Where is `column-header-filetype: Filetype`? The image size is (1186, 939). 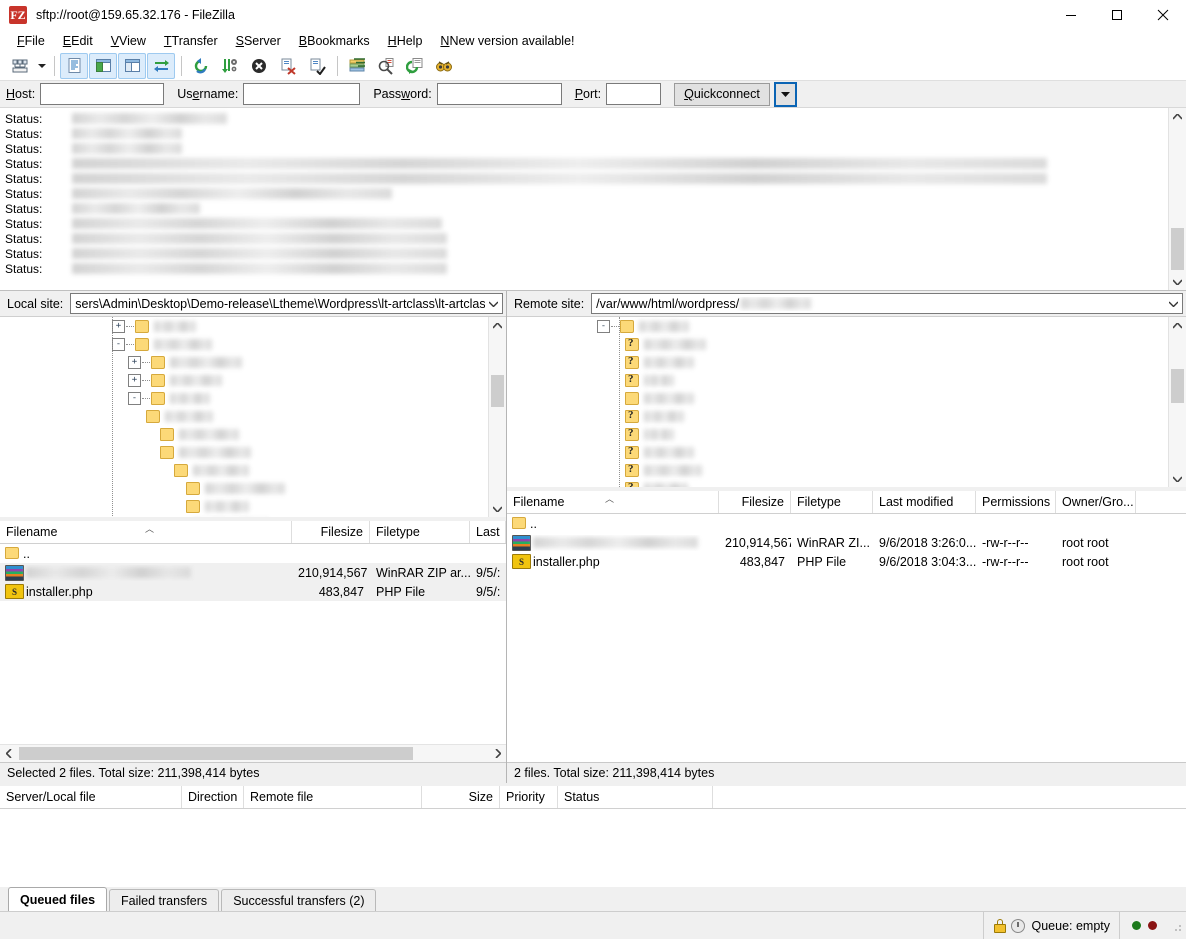 column-header-filetype: Filetype is located at coordinates (420, 532).